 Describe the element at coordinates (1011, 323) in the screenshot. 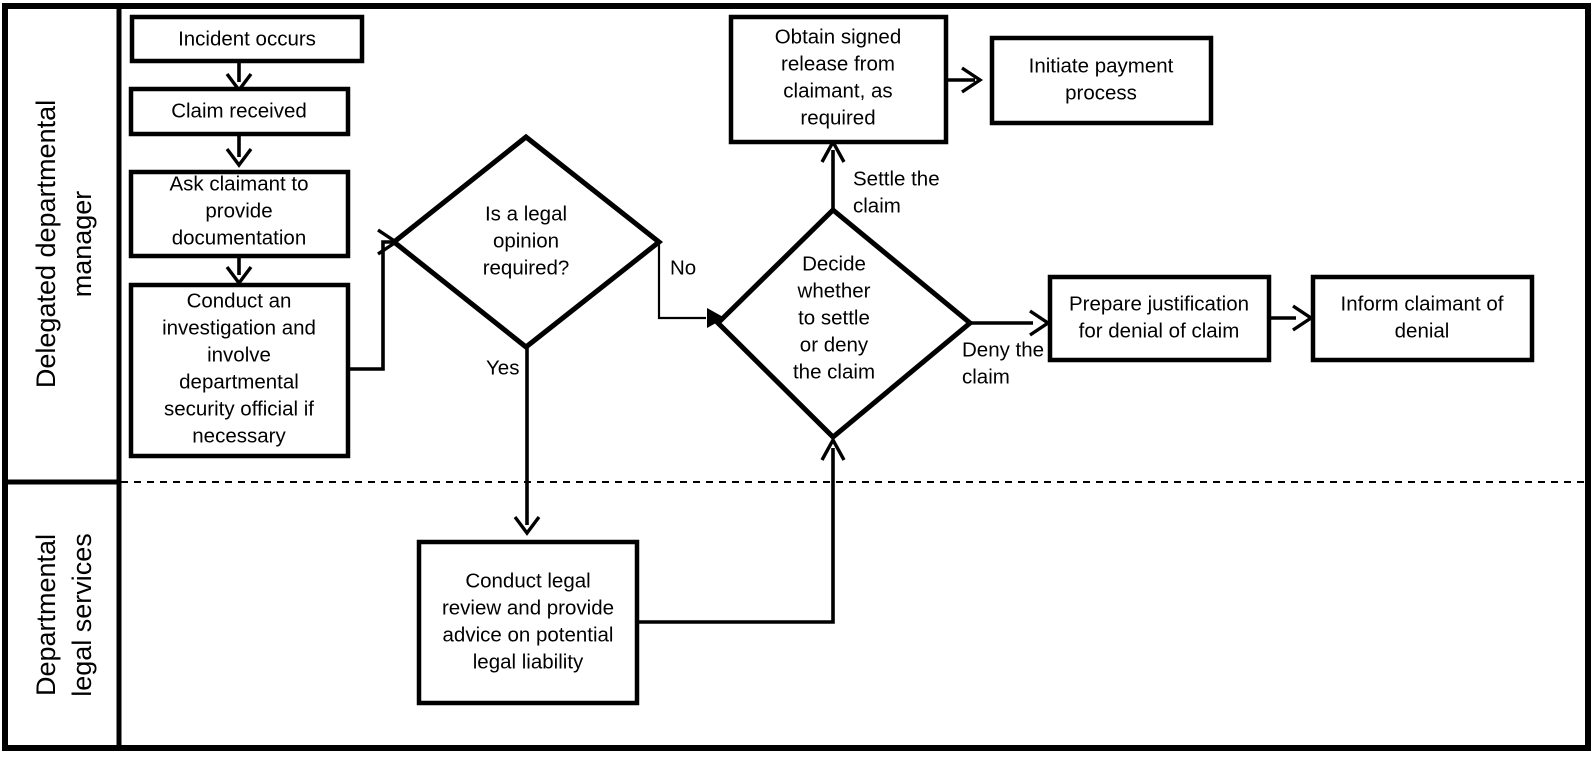

I see `connector-deny-branch` at that location.